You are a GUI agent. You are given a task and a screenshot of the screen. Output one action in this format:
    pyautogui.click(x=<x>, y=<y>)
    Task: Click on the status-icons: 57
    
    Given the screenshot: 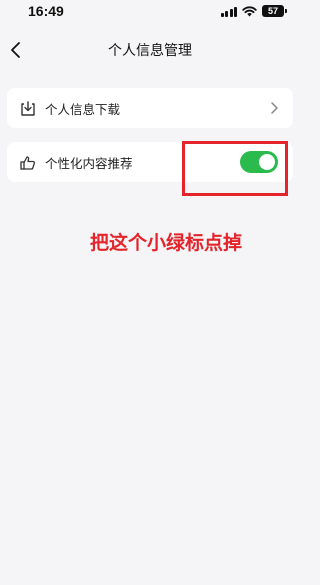 What is the action you would take?
    pyautogui.click(x=253, y=11)
    